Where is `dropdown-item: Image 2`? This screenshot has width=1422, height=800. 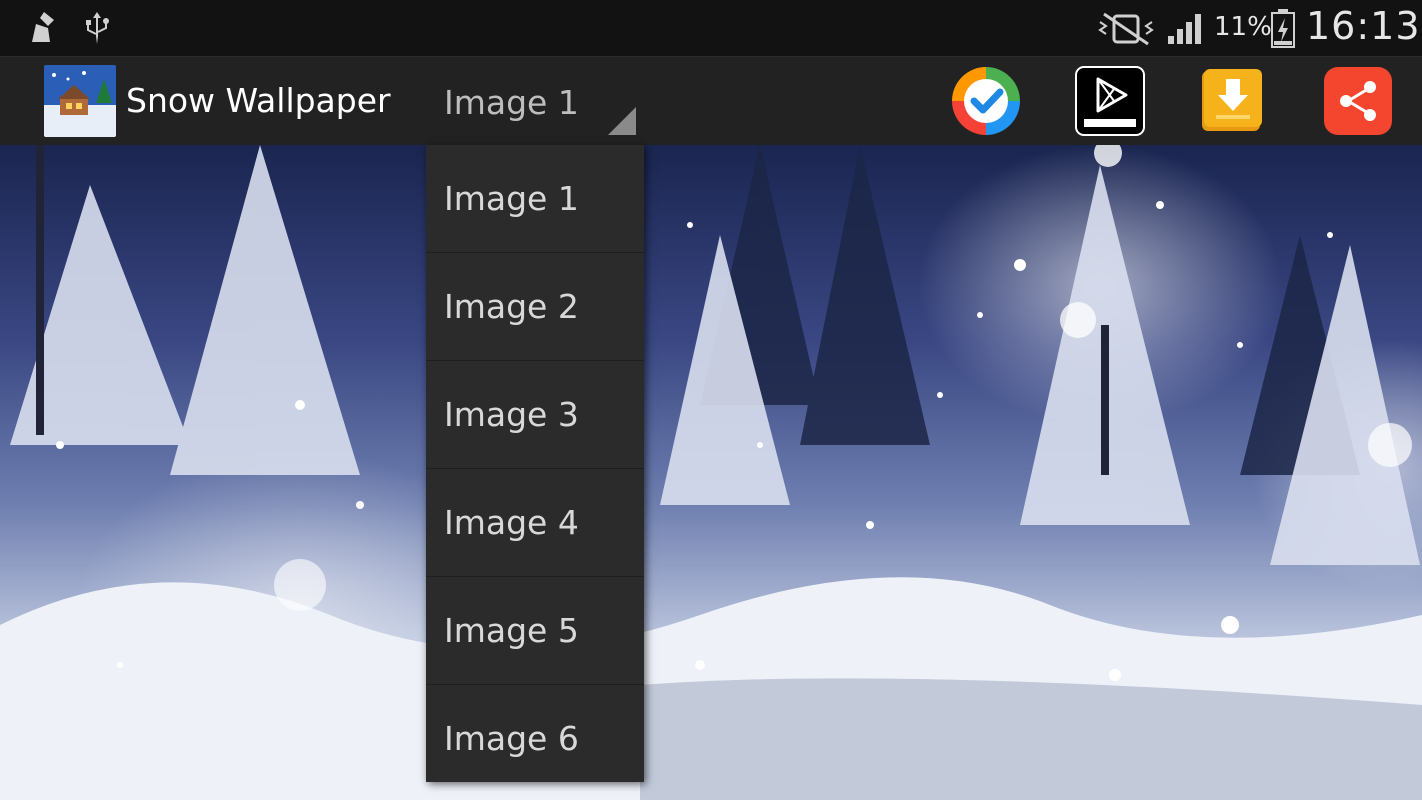
dropdown-item: Image 2 is located at coordinates (535, 307).